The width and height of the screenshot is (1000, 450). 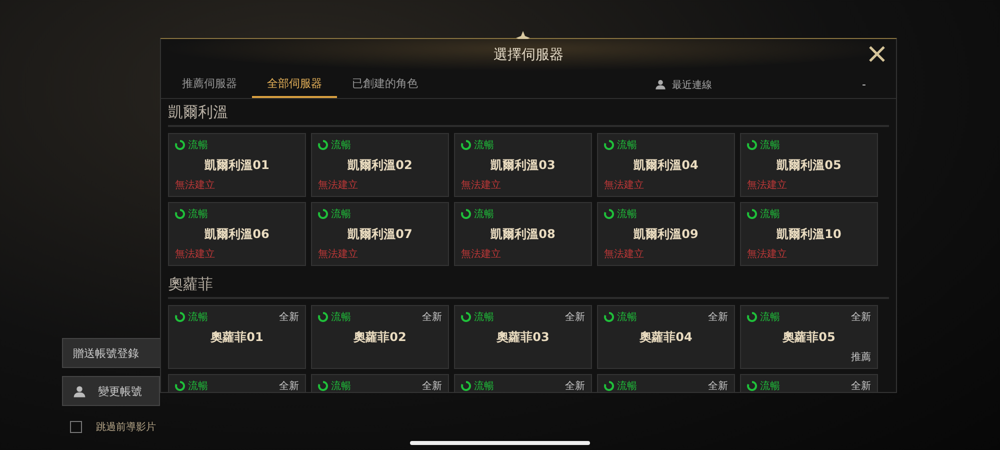 I want to click on dialog-title: 選擇伺服器, so click(x=529, y=55).